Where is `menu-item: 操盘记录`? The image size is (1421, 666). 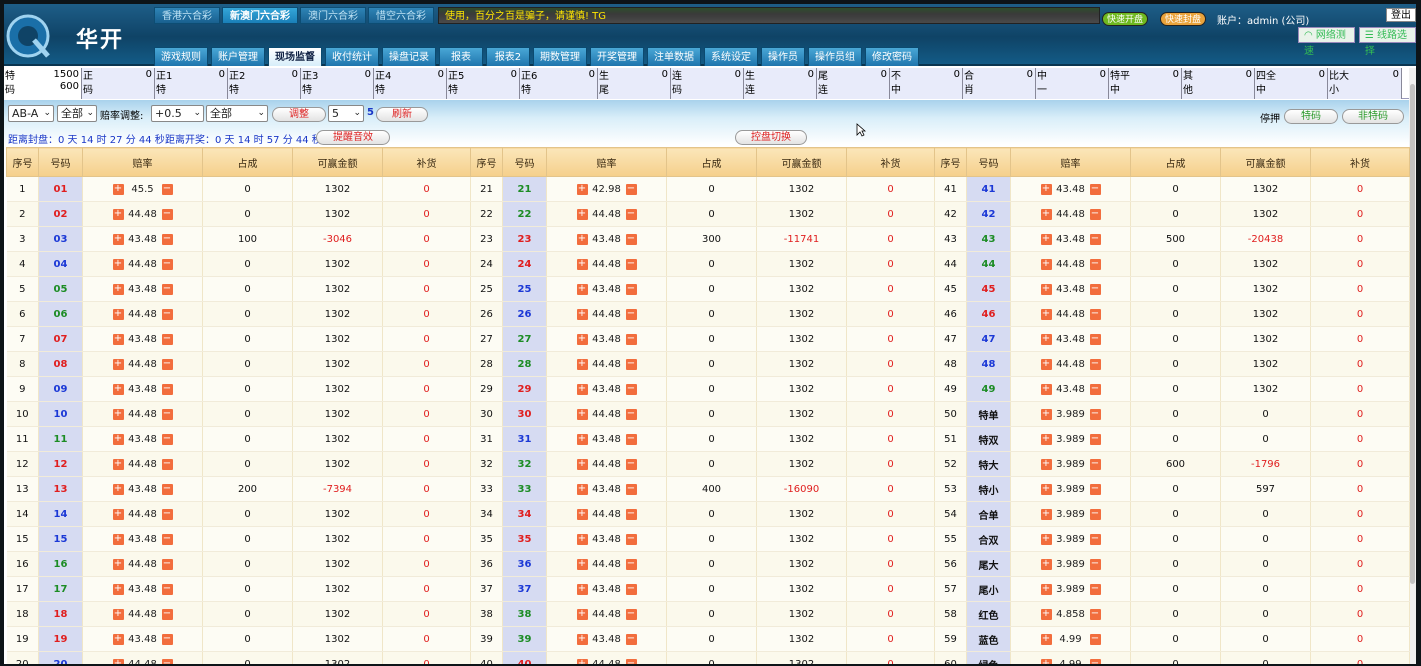
menu-item: 操盘记录 is located at coordinates (409, 56).